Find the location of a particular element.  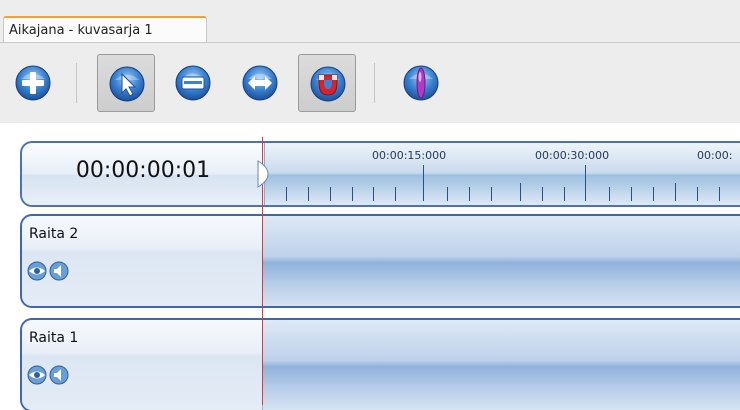

add-track-button is located at coordinates (33, 83).